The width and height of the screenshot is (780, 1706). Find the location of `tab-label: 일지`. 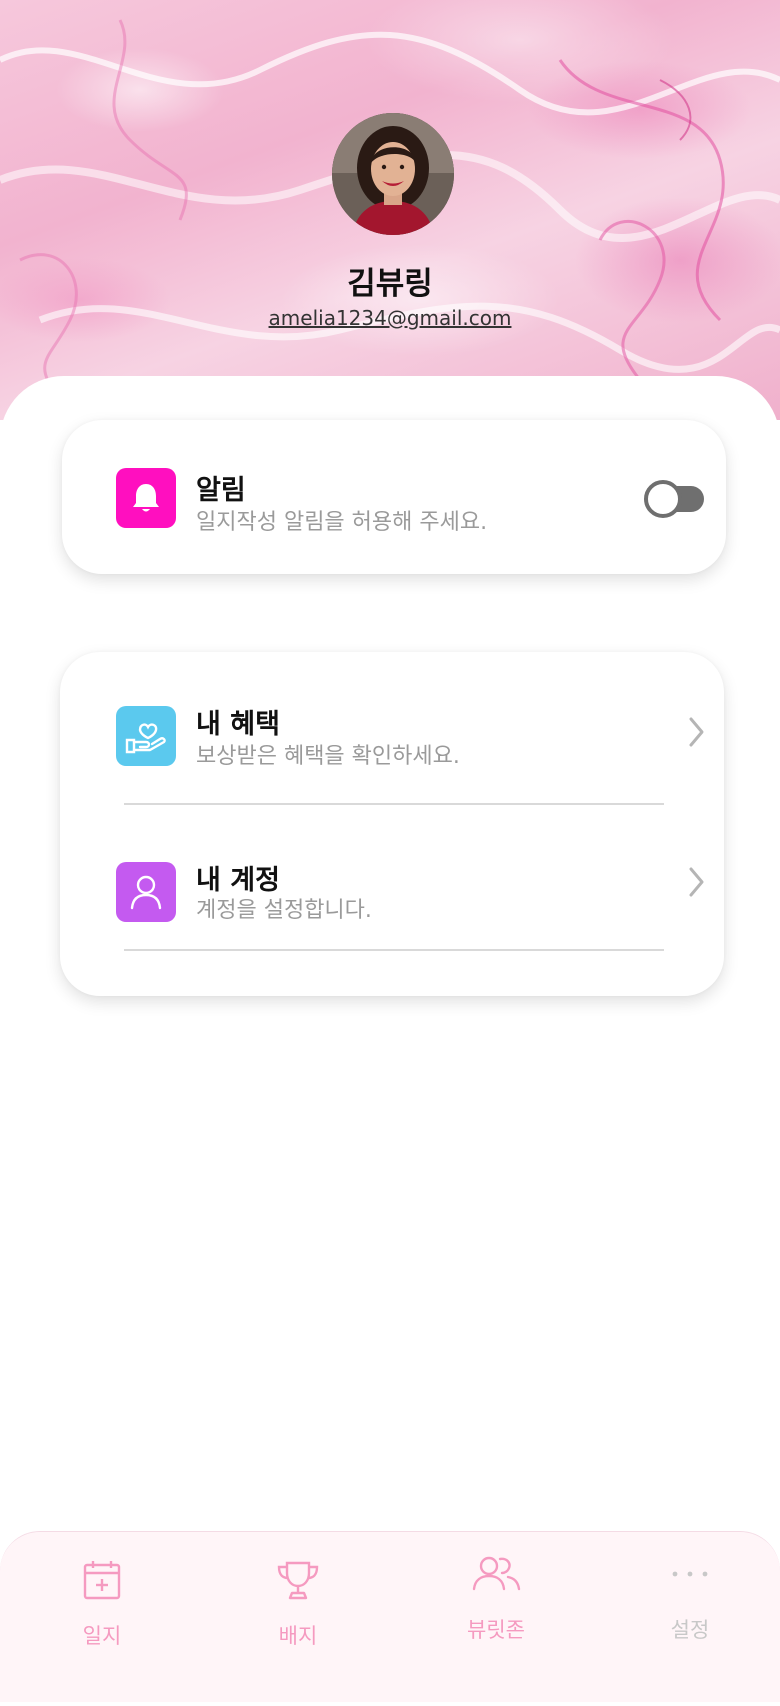

tab-label: 일지 is located at coordinates (102, 1636).